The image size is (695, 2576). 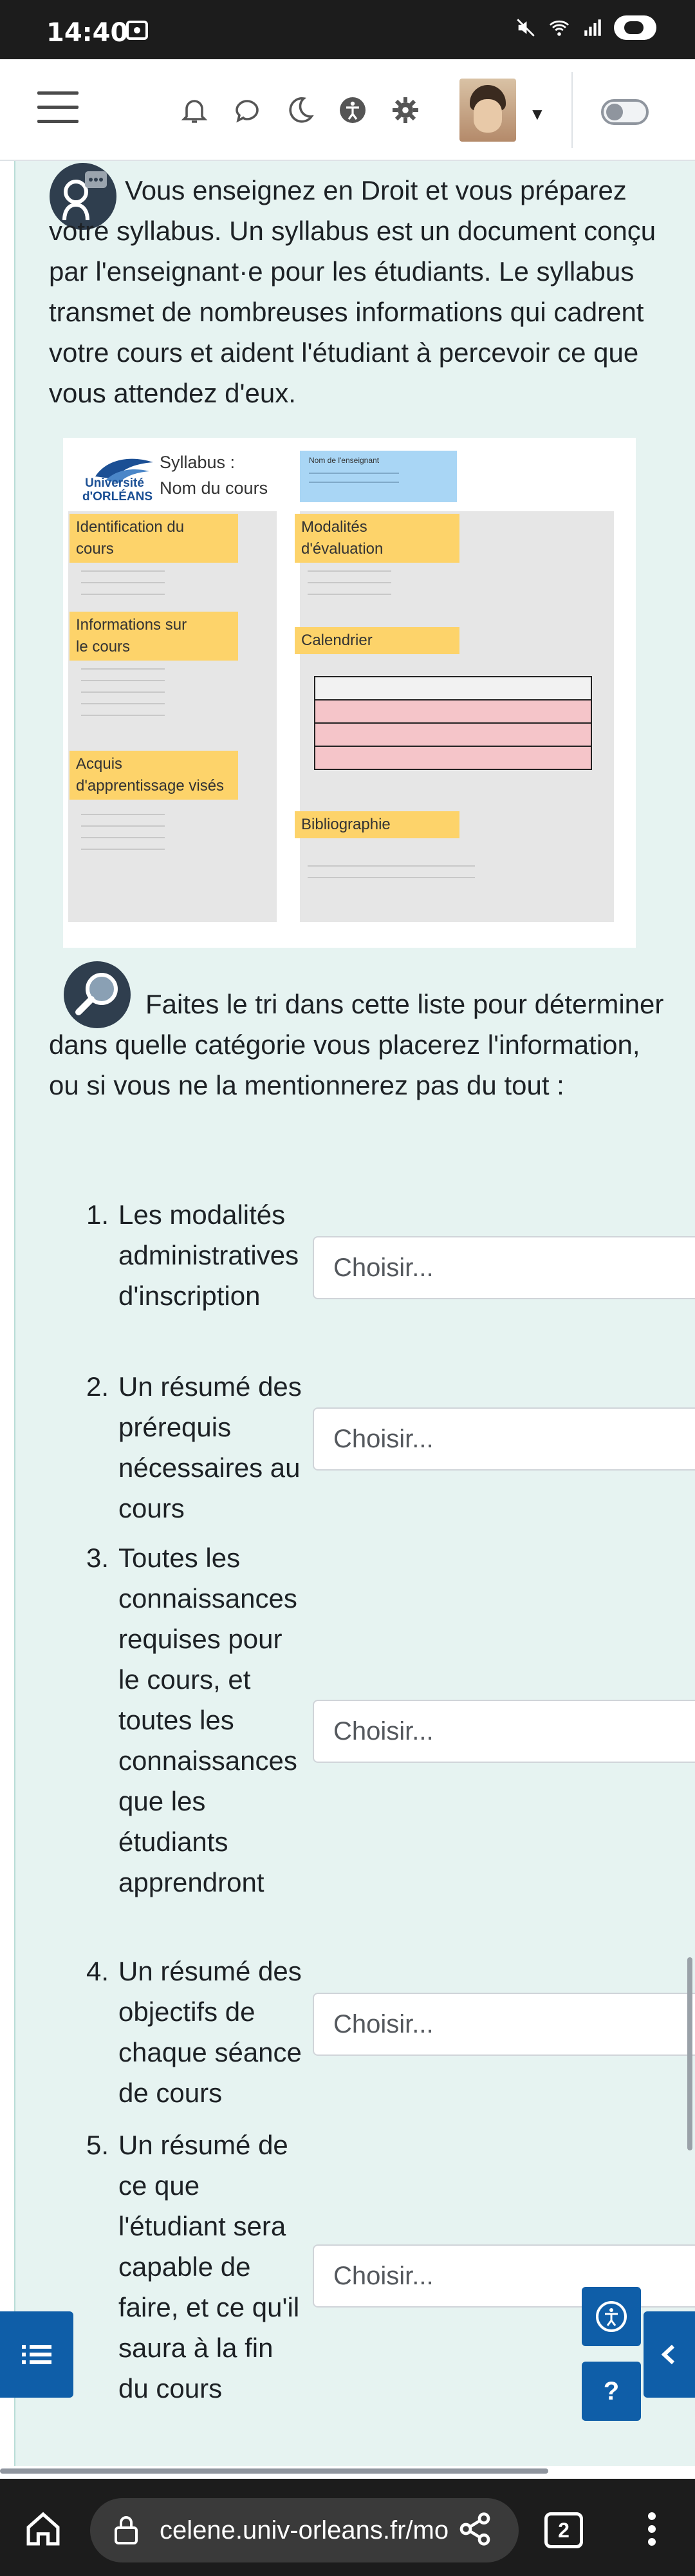 I want to click on home-icon, so click(x=43, y=2529).